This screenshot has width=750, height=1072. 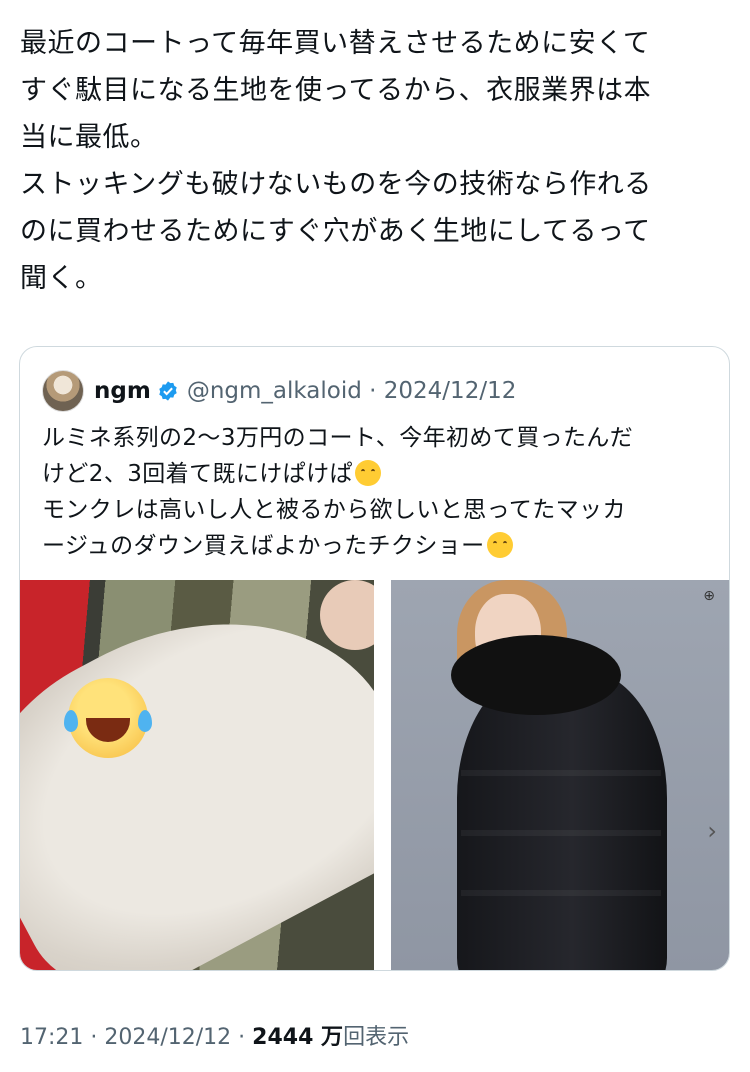 I want to click on quoted-post-header: ngm @ngm_alkaloid · 2024/12/12, so click(x=279, y=391).